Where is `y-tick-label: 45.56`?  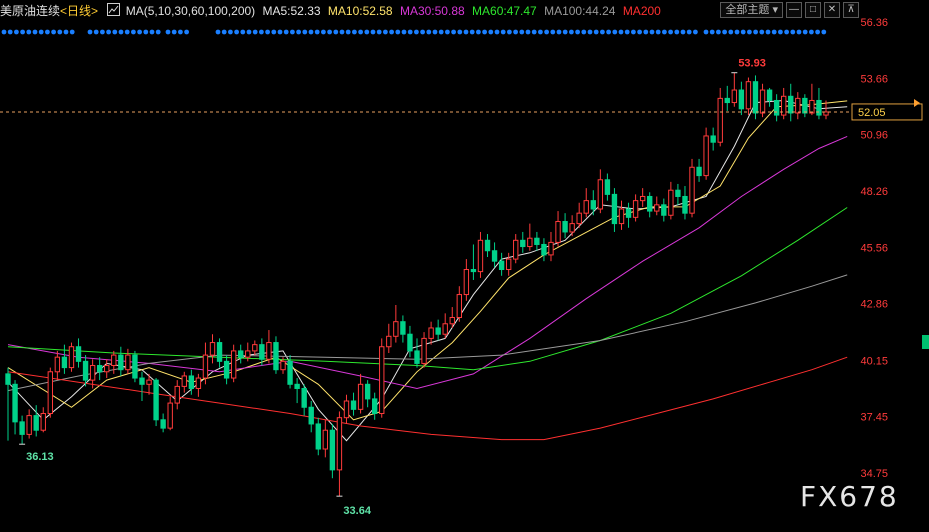
y-tick-label: 45.56 is located at coordinates (874, 248).